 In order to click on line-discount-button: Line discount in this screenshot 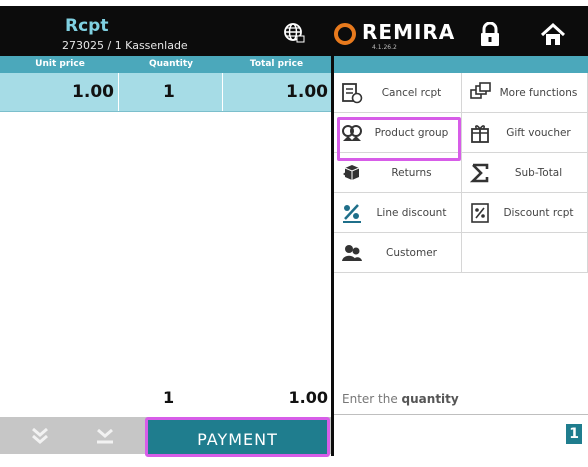, I will do `click(398, 213)`.